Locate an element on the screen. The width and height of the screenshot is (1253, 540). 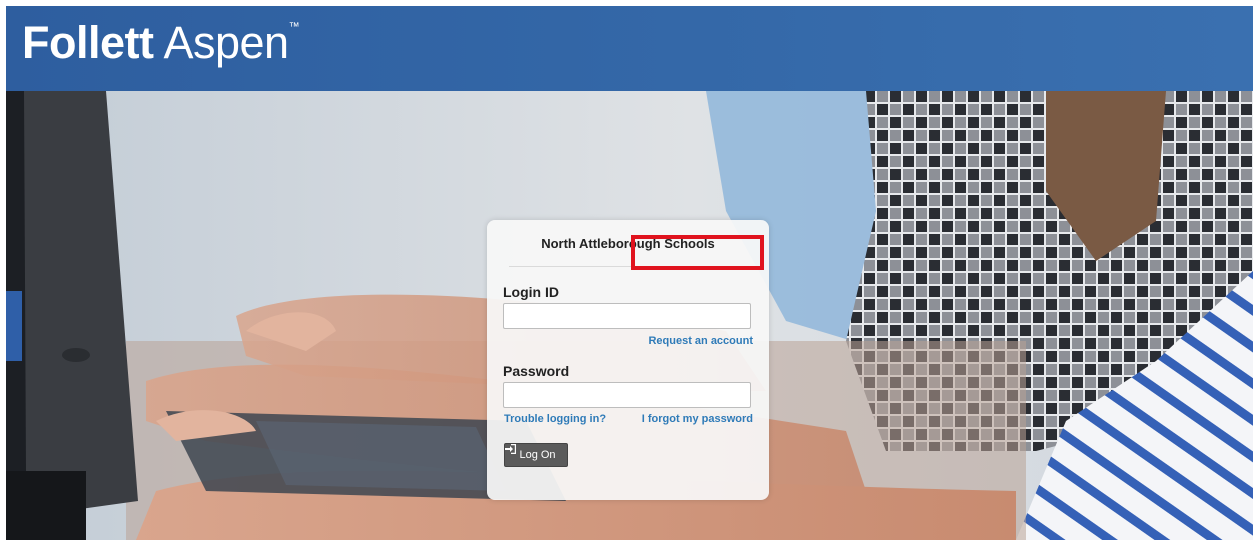
forgot-password-link: I forgot my password is located at coordinates (697, 419).